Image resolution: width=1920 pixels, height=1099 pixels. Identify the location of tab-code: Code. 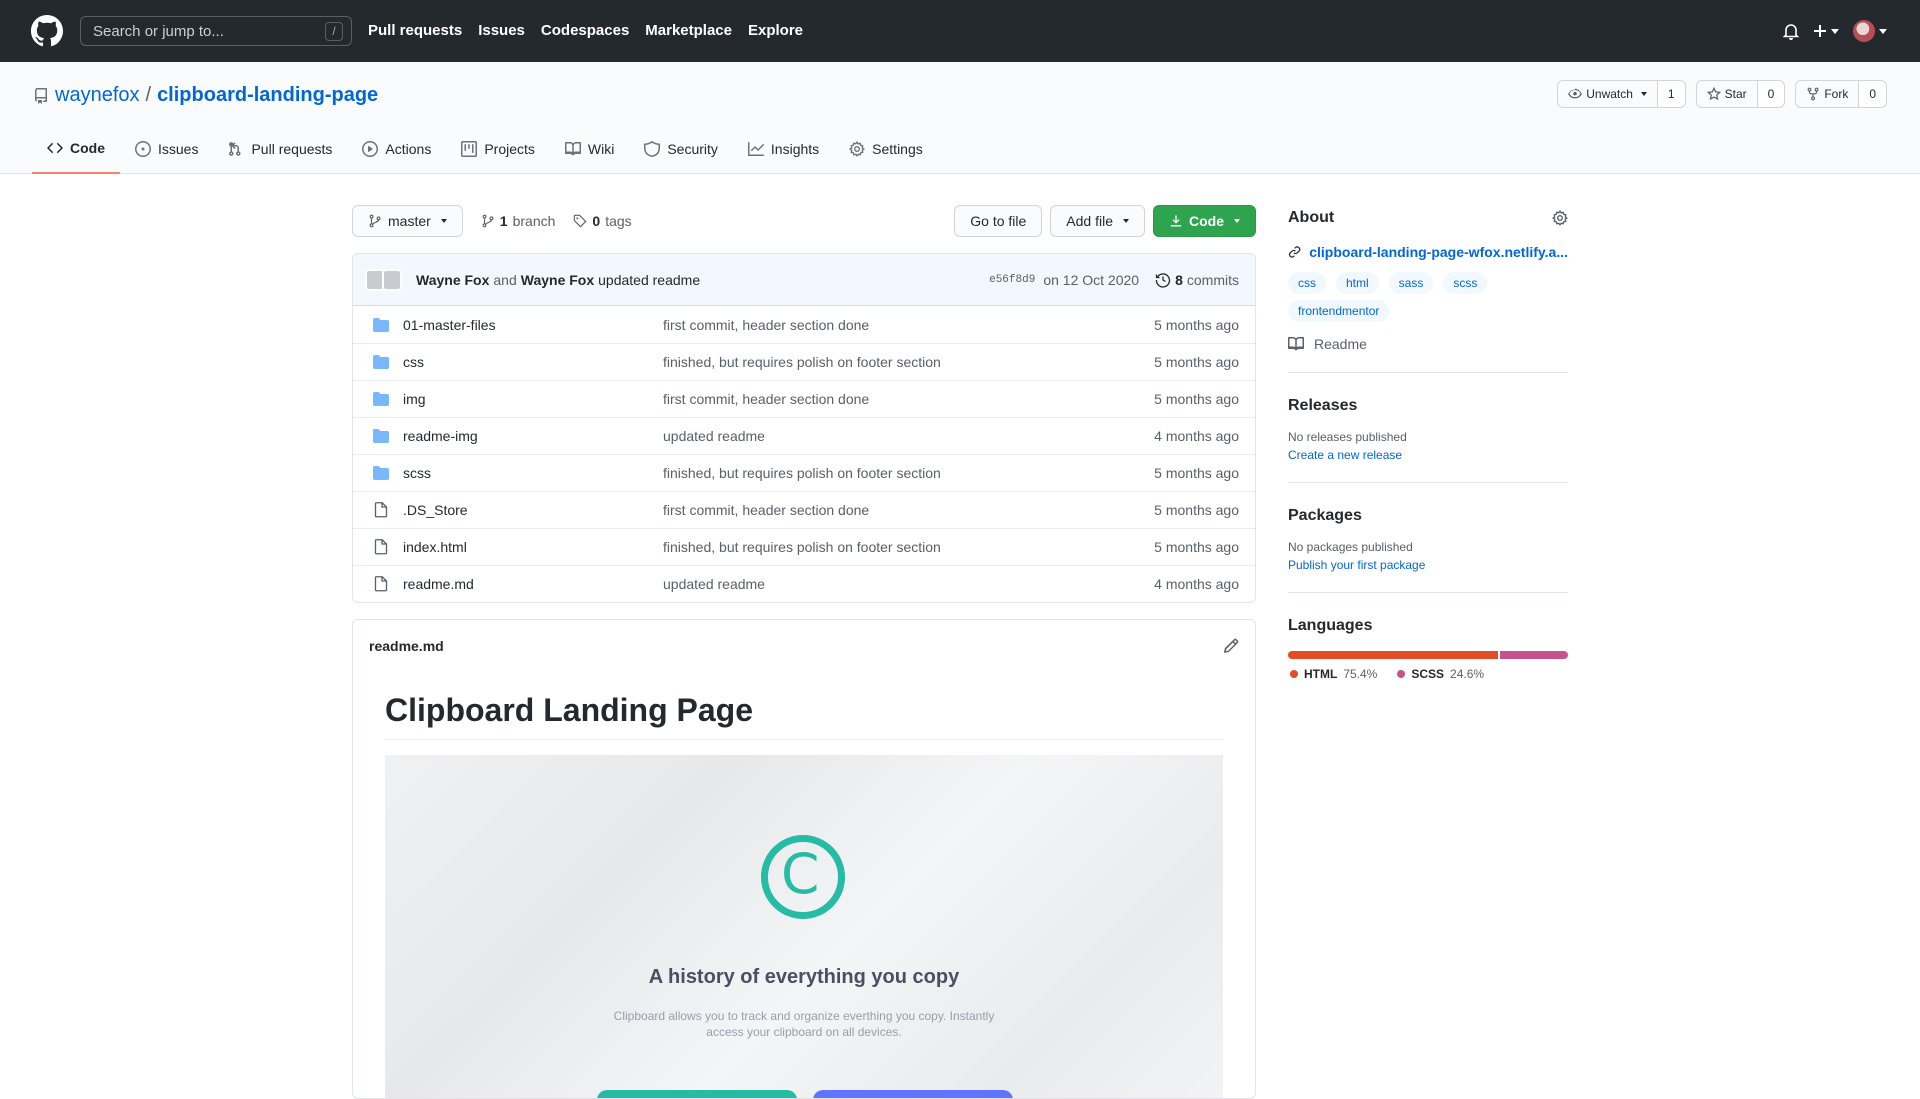
(76, 149).